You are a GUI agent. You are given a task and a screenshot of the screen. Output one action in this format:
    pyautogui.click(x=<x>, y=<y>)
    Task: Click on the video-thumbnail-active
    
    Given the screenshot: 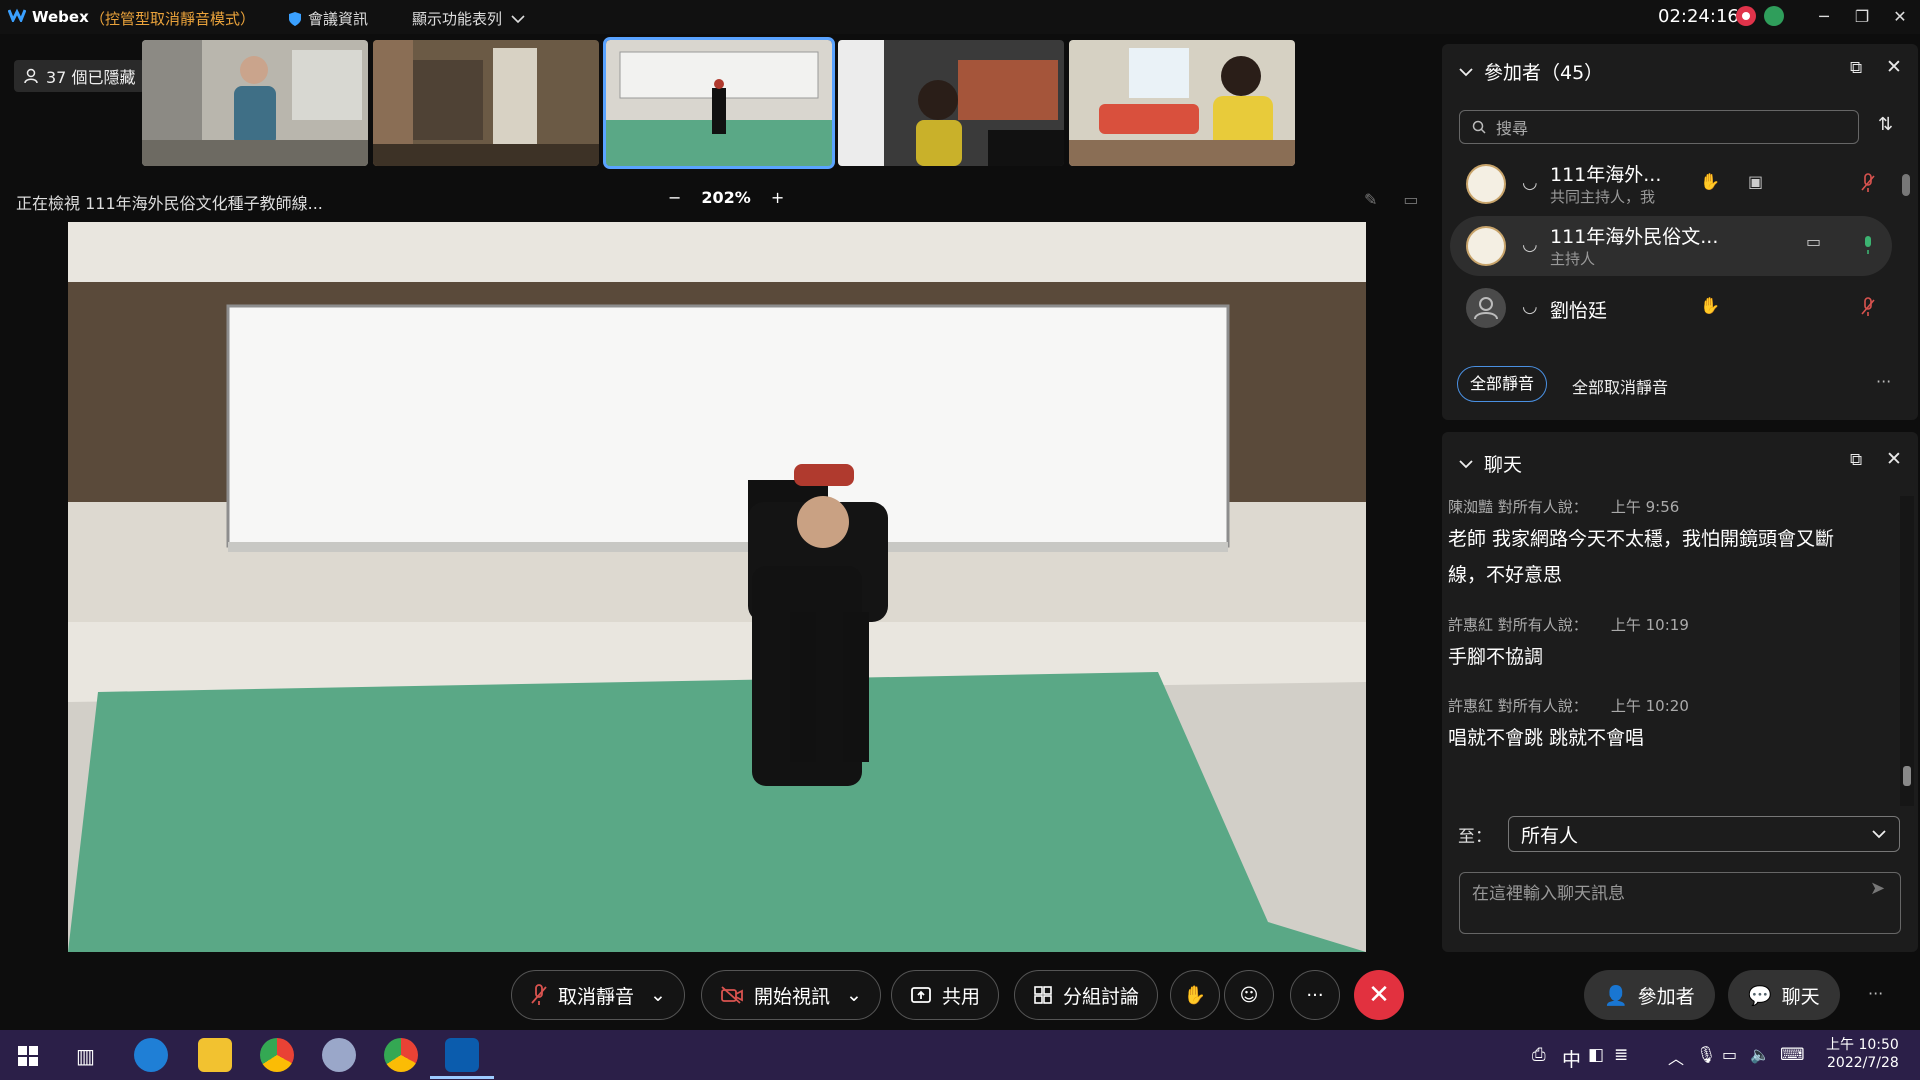 What is the action you would take?
    pyautogui.click(x=719, y=103)
    